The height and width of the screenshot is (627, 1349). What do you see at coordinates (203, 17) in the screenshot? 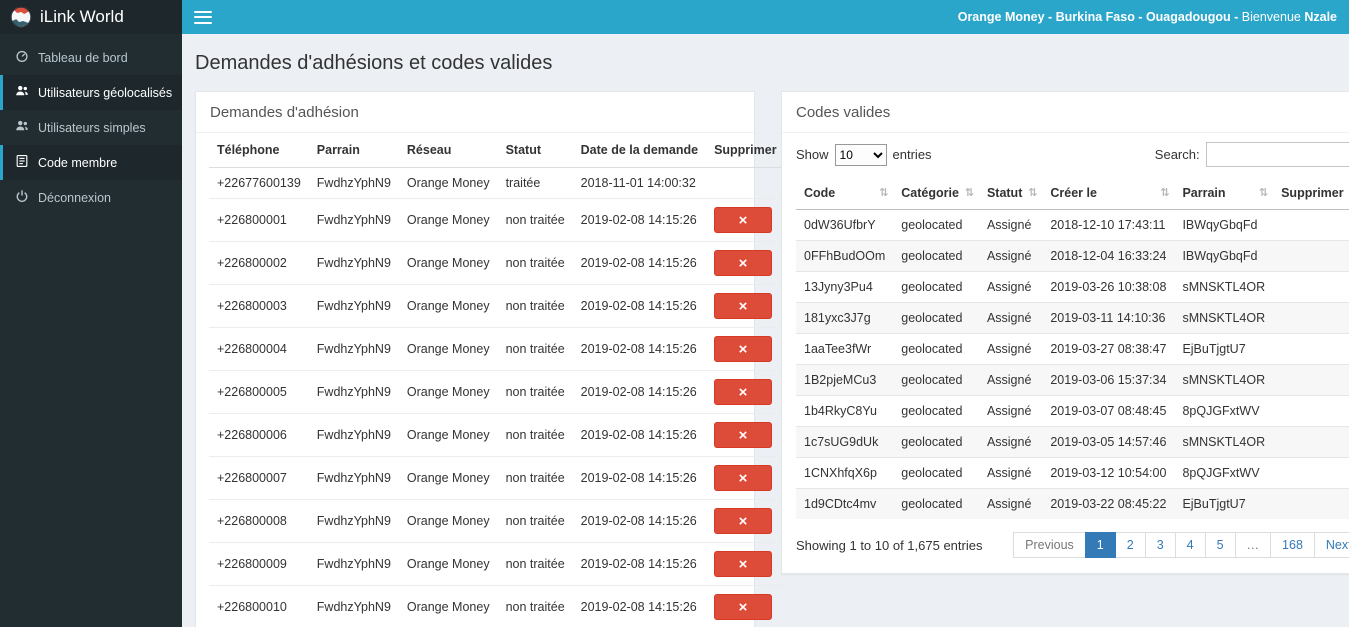
I see `sidebar-toggle-button` at bounding box center [203, 17].